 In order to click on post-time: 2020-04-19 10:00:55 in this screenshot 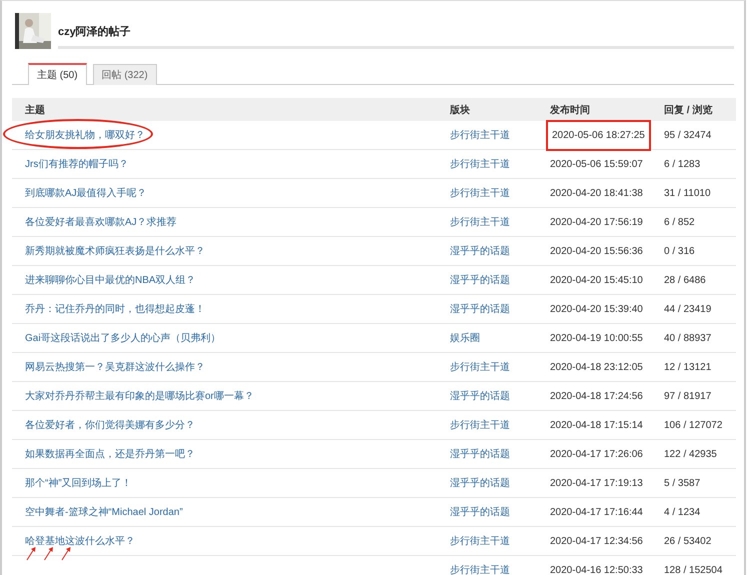, I will do `click(596, 339)`.